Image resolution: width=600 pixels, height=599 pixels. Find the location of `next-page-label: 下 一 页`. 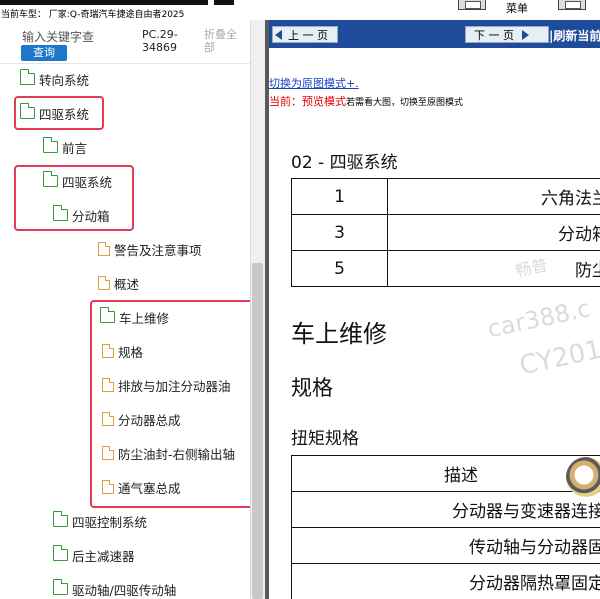

next-page-label: 下 一 页 is located at coordinates (494, 35).